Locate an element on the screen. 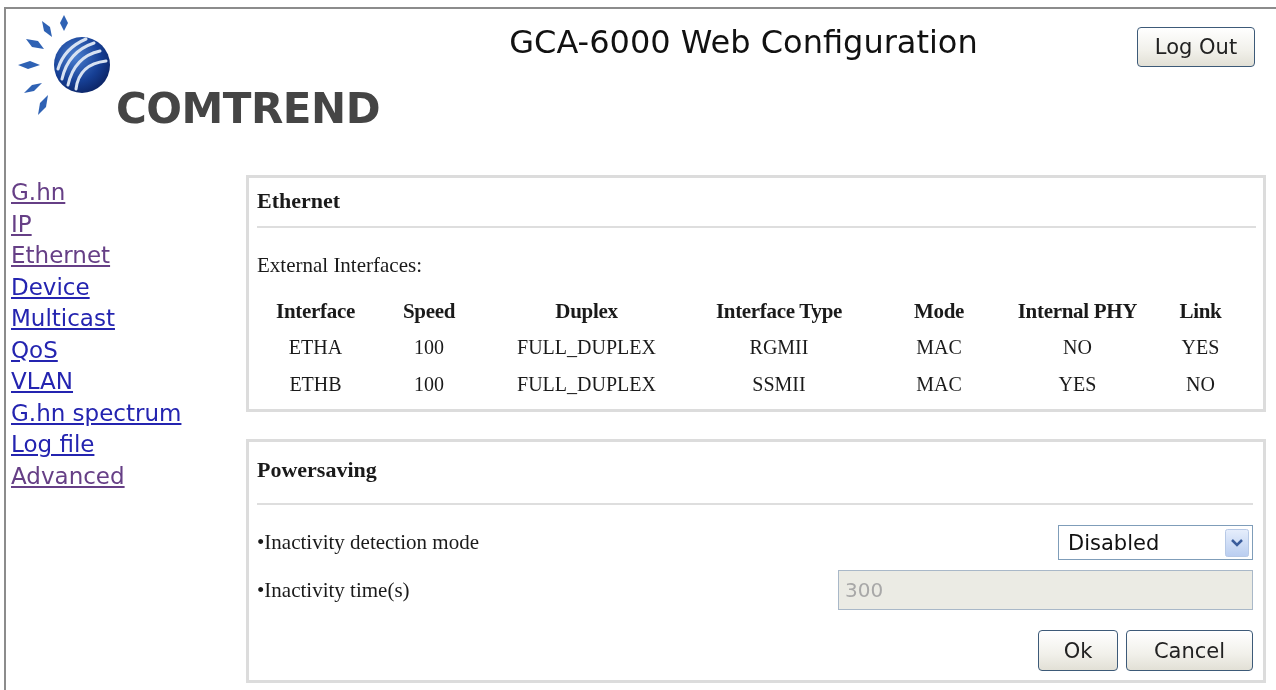 The height and width of the screenshot is (690, 1276). logout-button: Log Out is located at coordinates (1196, 47).